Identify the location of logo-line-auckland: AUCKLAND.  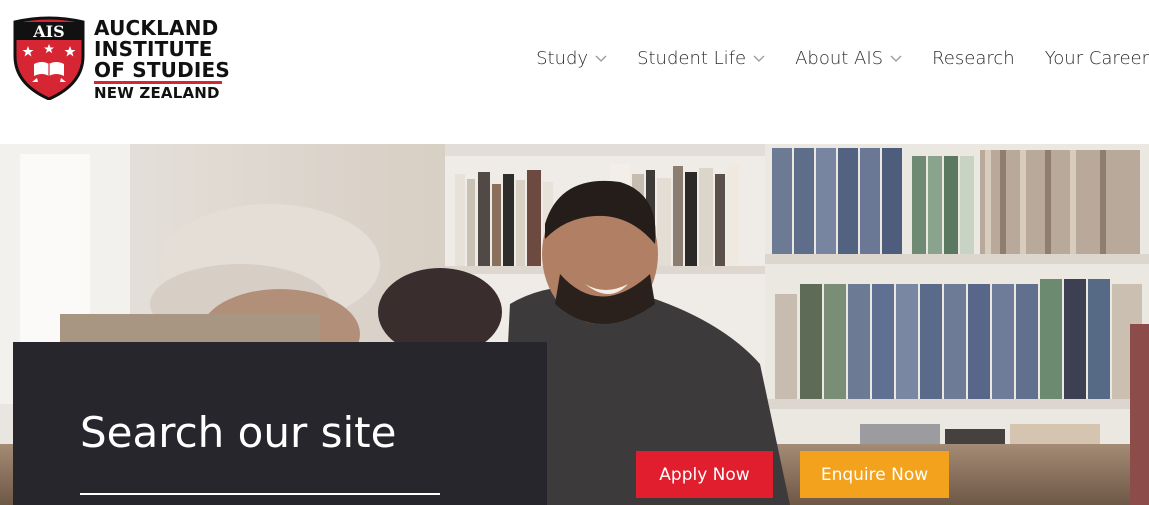
(156, 28).